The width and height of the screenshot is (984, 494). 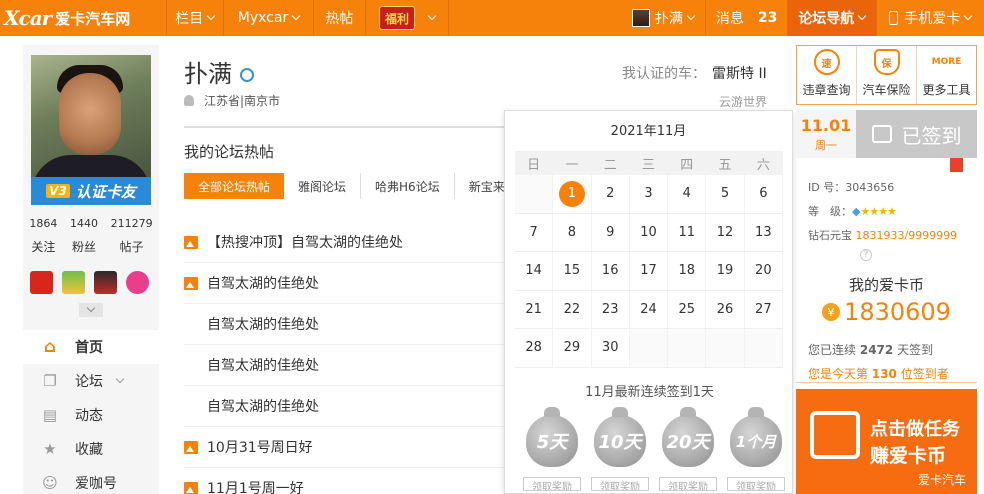 What do you see at coordinates (41, 282) in the screenshot?
I see `china-brand-medal-icon` at bounding box center [41, 282].